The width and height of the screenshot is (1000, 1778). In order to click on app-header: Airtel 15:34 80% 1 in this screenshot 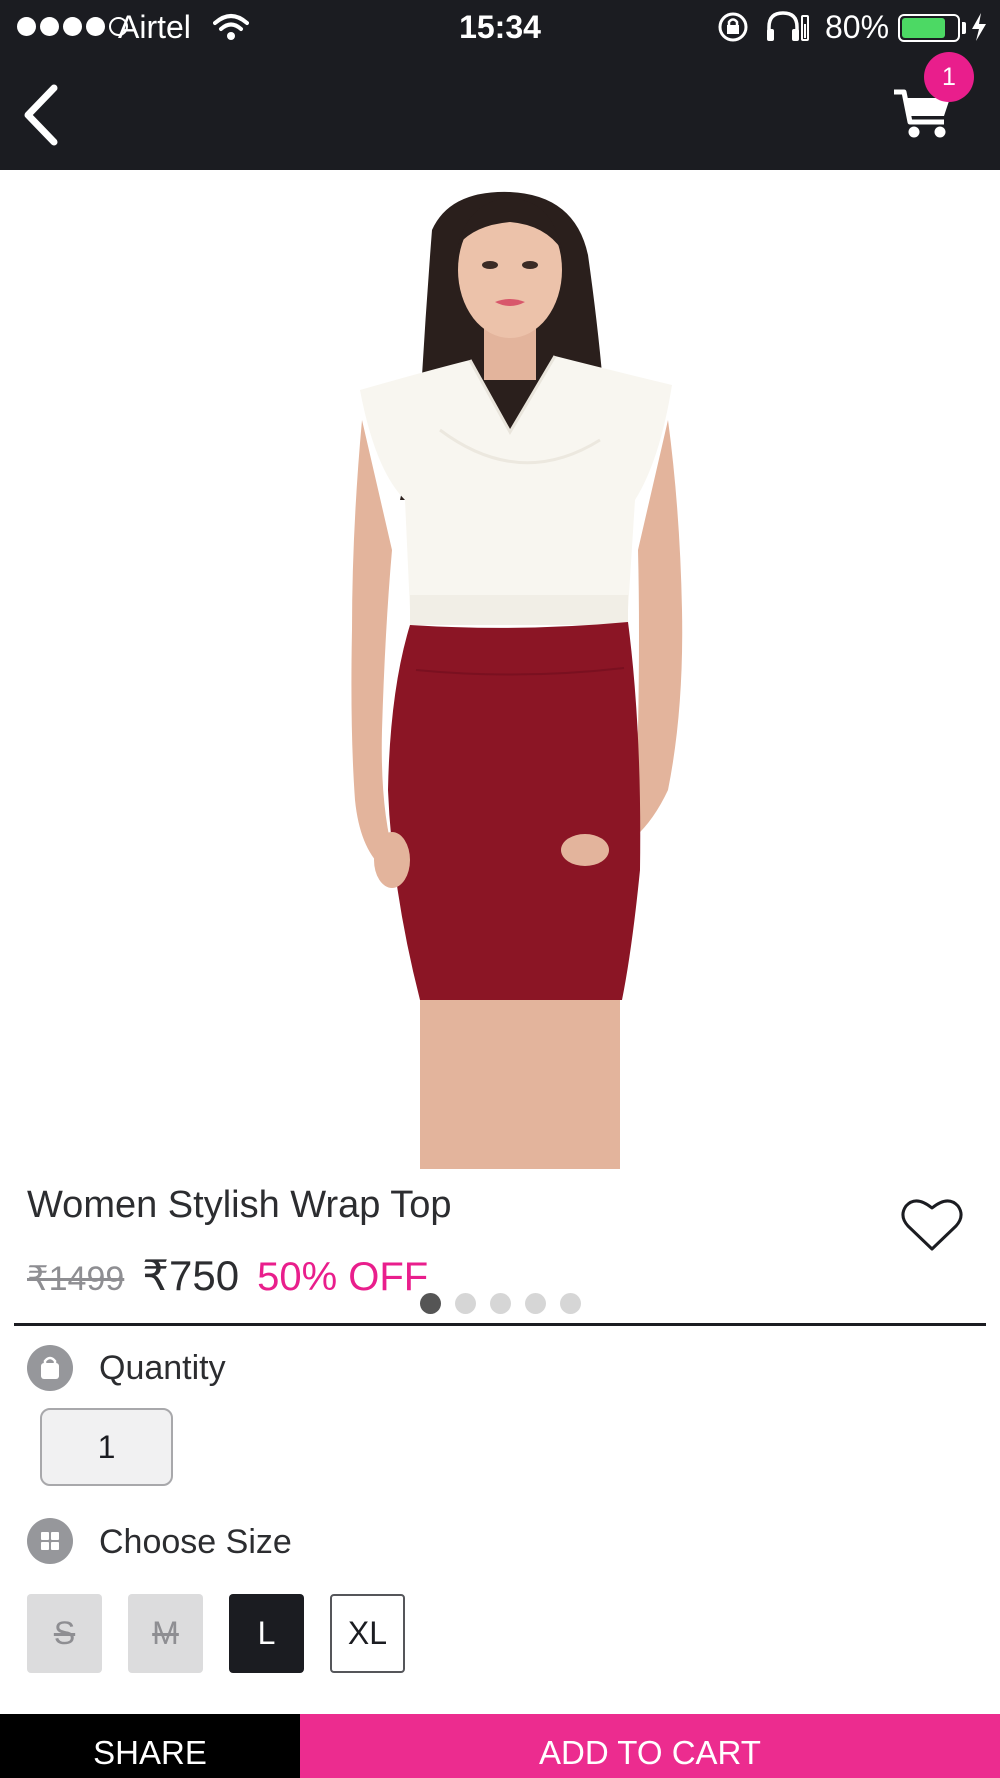, I will do `click(500, 85)`.